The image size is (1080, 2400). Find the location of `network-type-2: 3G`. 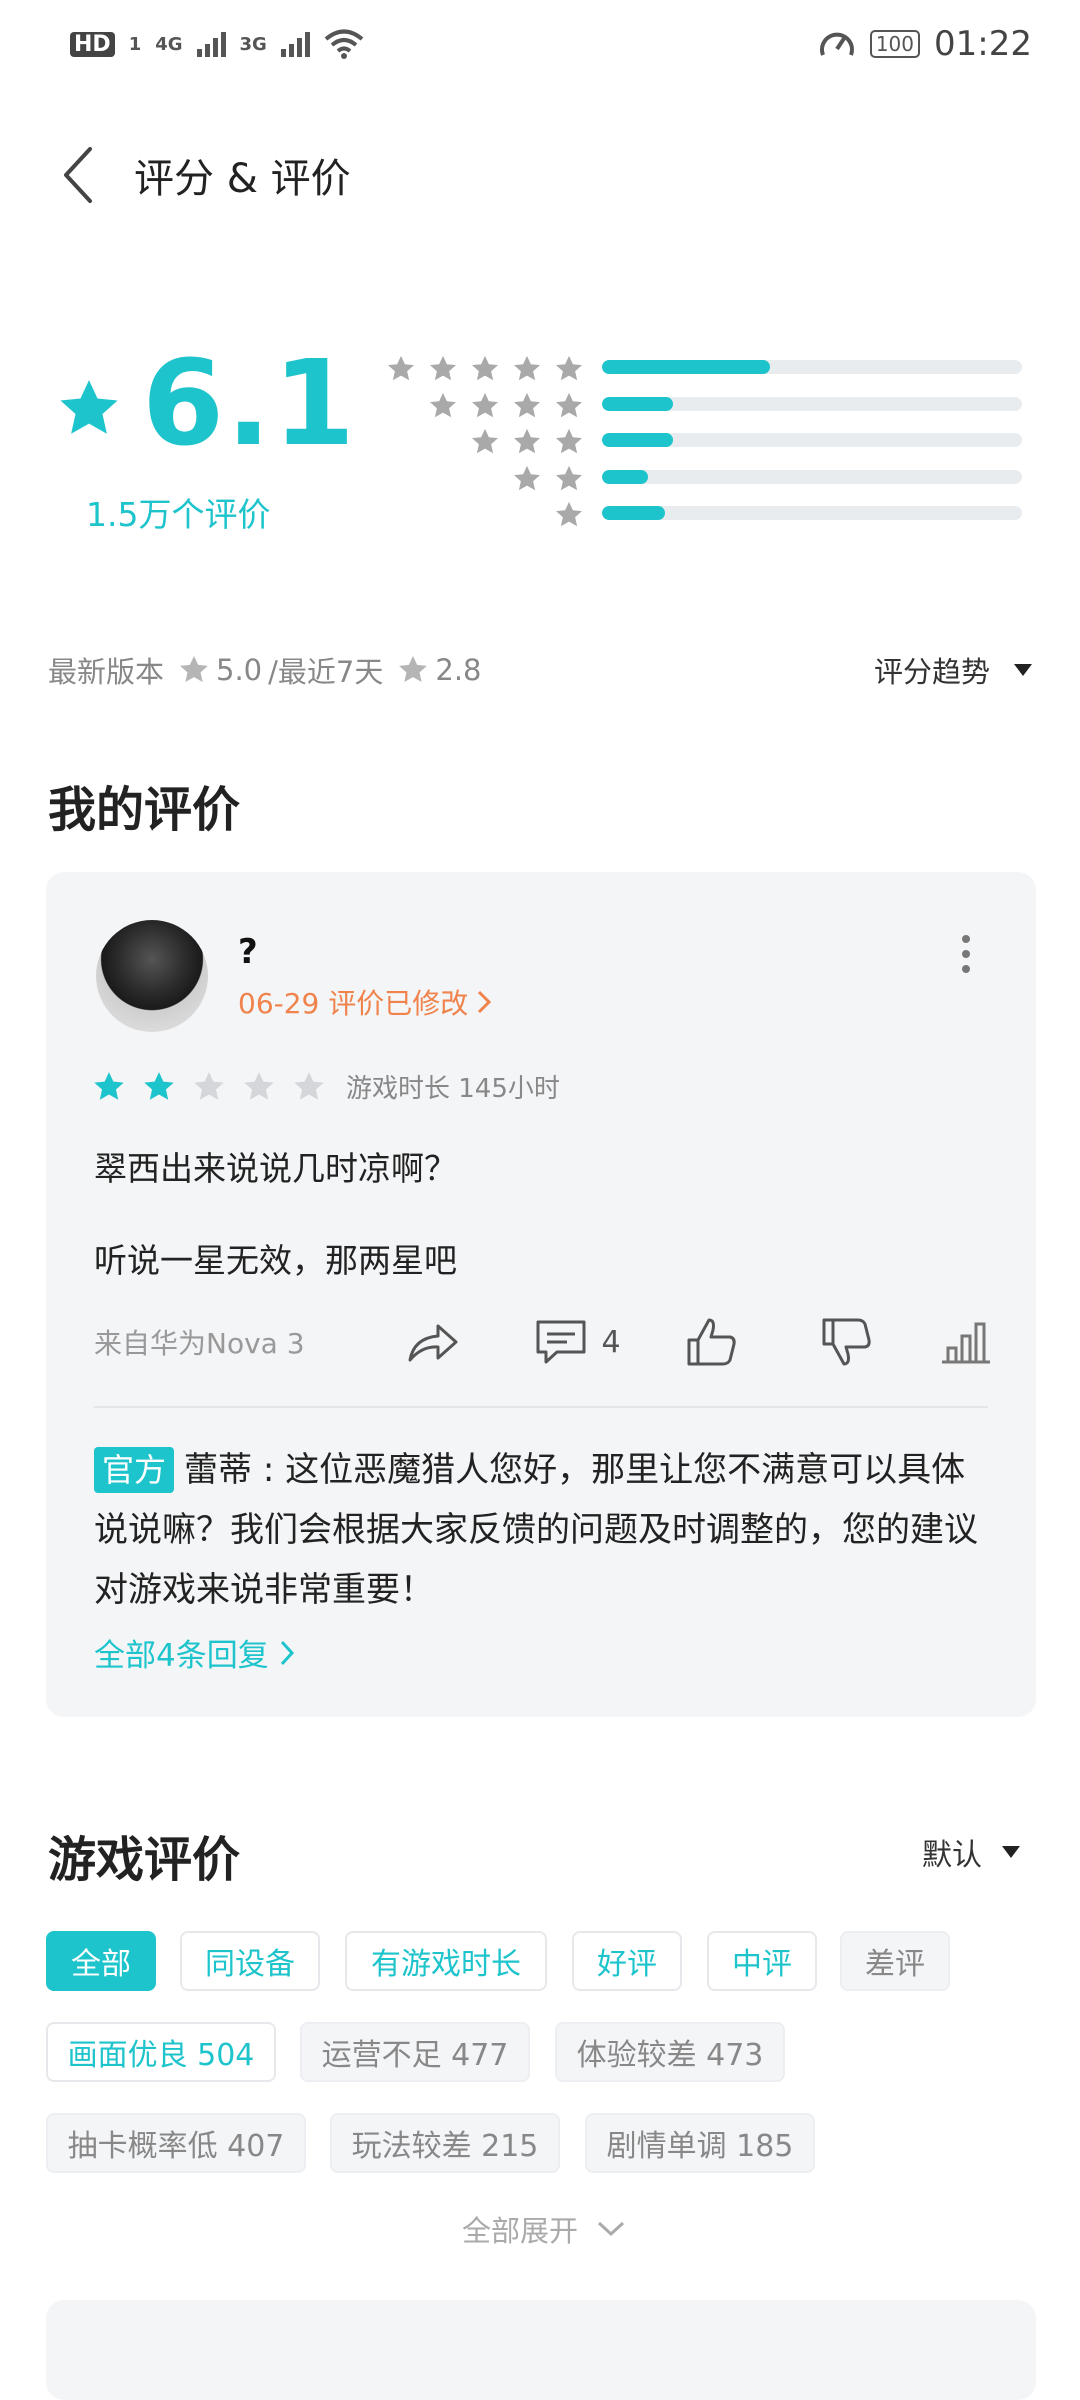

network-type-2: 3G is located at coordinates (253, 44).